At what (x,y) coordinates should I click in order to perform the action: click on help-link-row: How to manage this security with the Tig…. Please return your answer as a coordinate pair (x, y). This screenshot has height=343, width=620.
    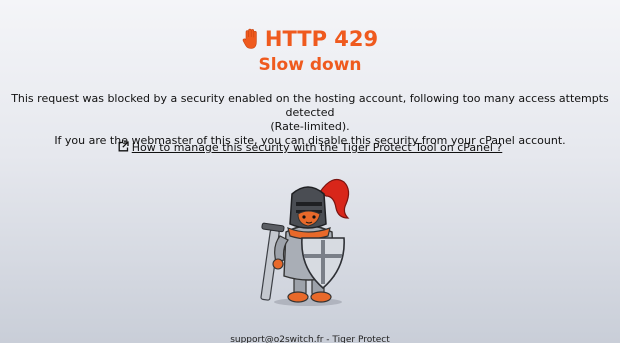
    Looking at the image, I should click on (310, 148).